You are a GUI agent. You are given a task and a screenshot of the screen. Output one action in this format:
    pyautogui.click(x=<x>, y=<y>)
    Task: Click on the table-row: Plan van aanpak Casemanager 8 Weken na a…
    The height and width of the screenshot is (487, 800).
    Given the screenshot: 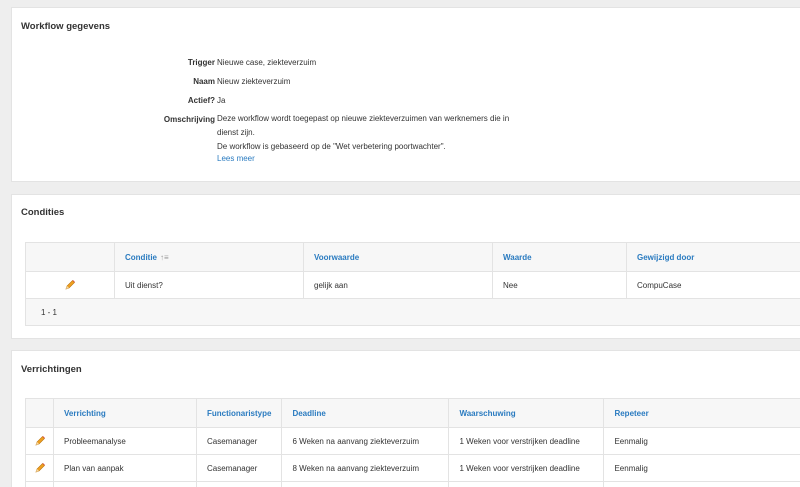 What is the action you would take?
    pyautogui.click(x=412, y=468)
    